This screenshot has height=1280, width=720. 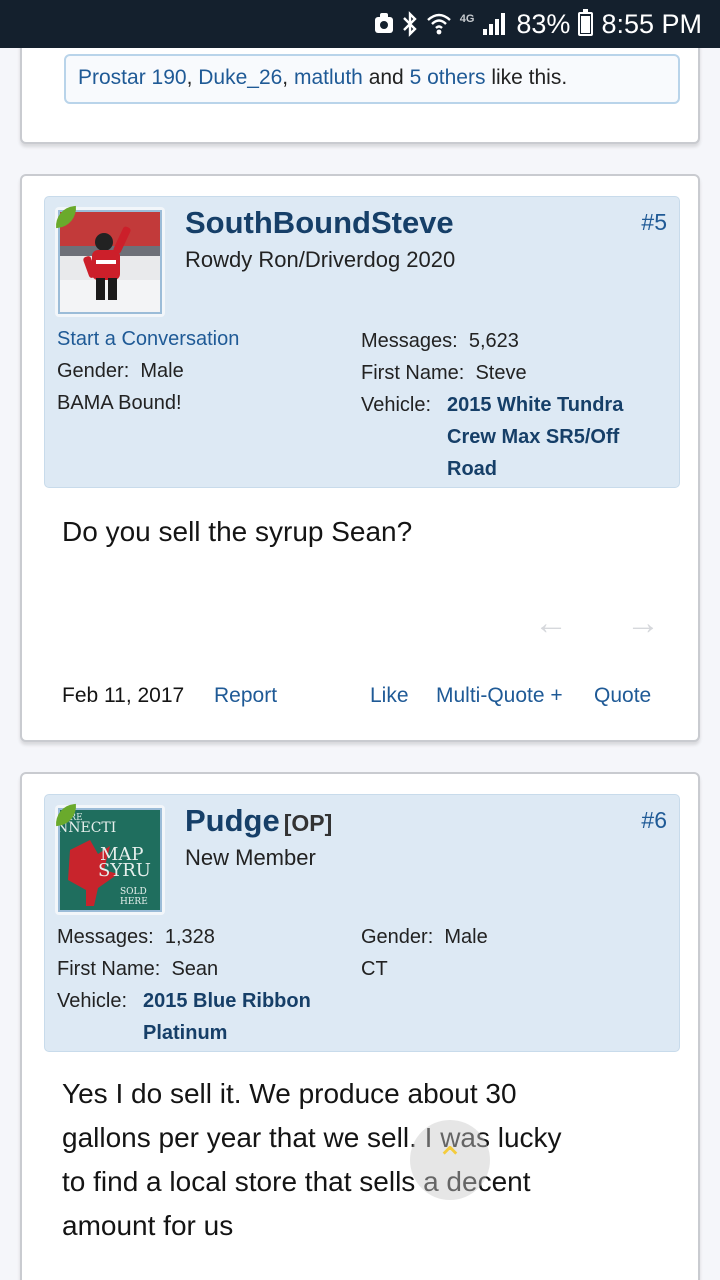 I want to click on battery-percent: 83%, so click(x=543, y=23).